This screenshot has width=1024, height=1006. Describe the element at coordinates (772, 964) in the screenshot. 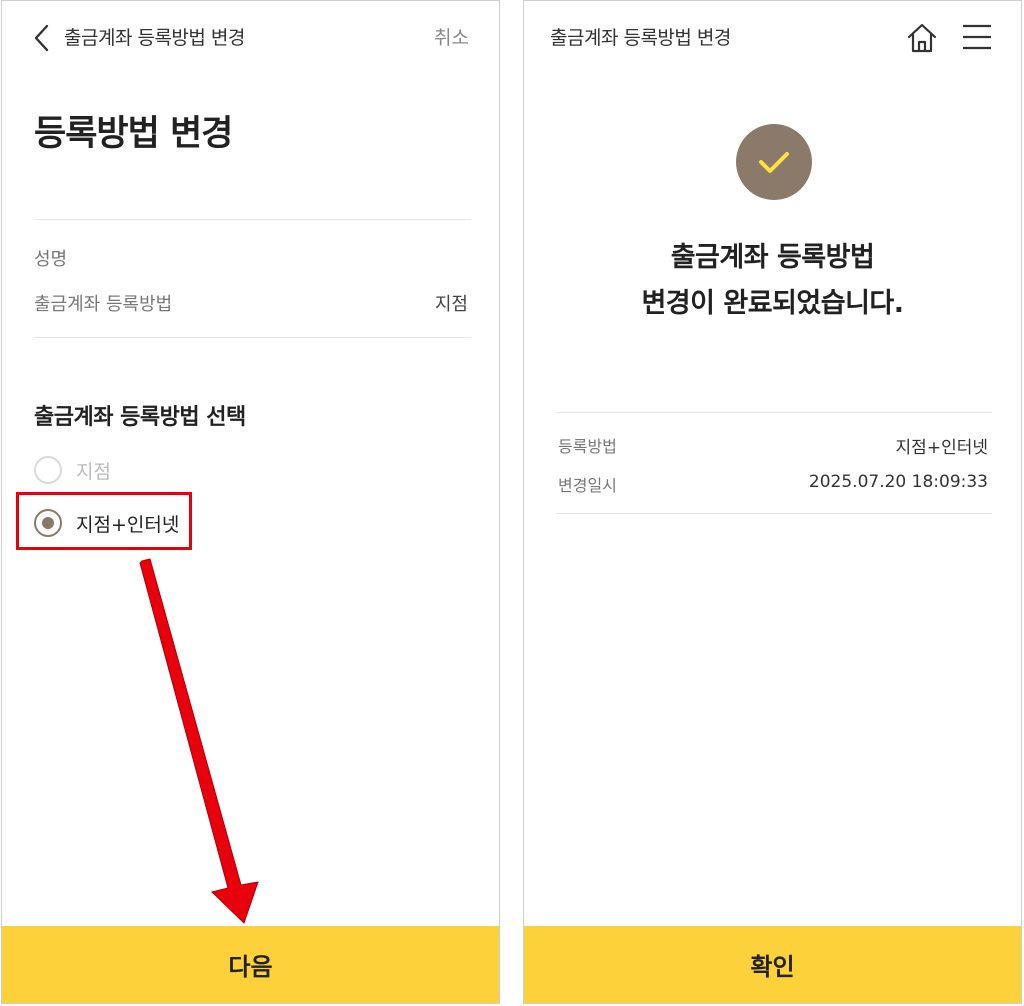

I see `confirm-button: 확인` at that location.